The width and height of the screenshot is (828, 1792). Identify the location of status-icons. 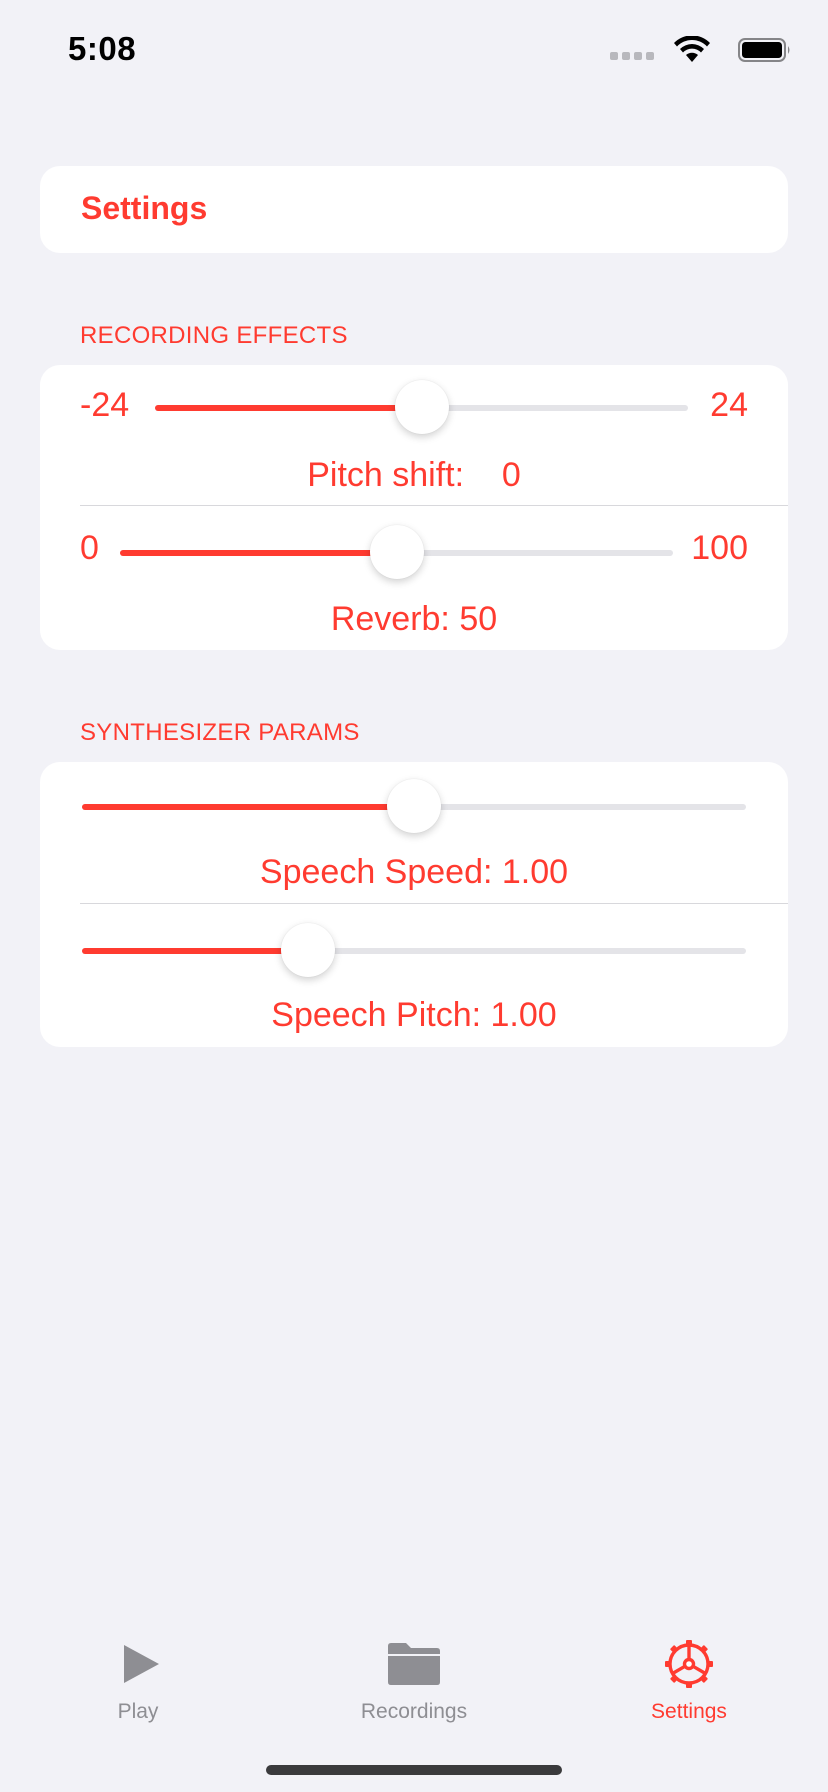
(692, 50).